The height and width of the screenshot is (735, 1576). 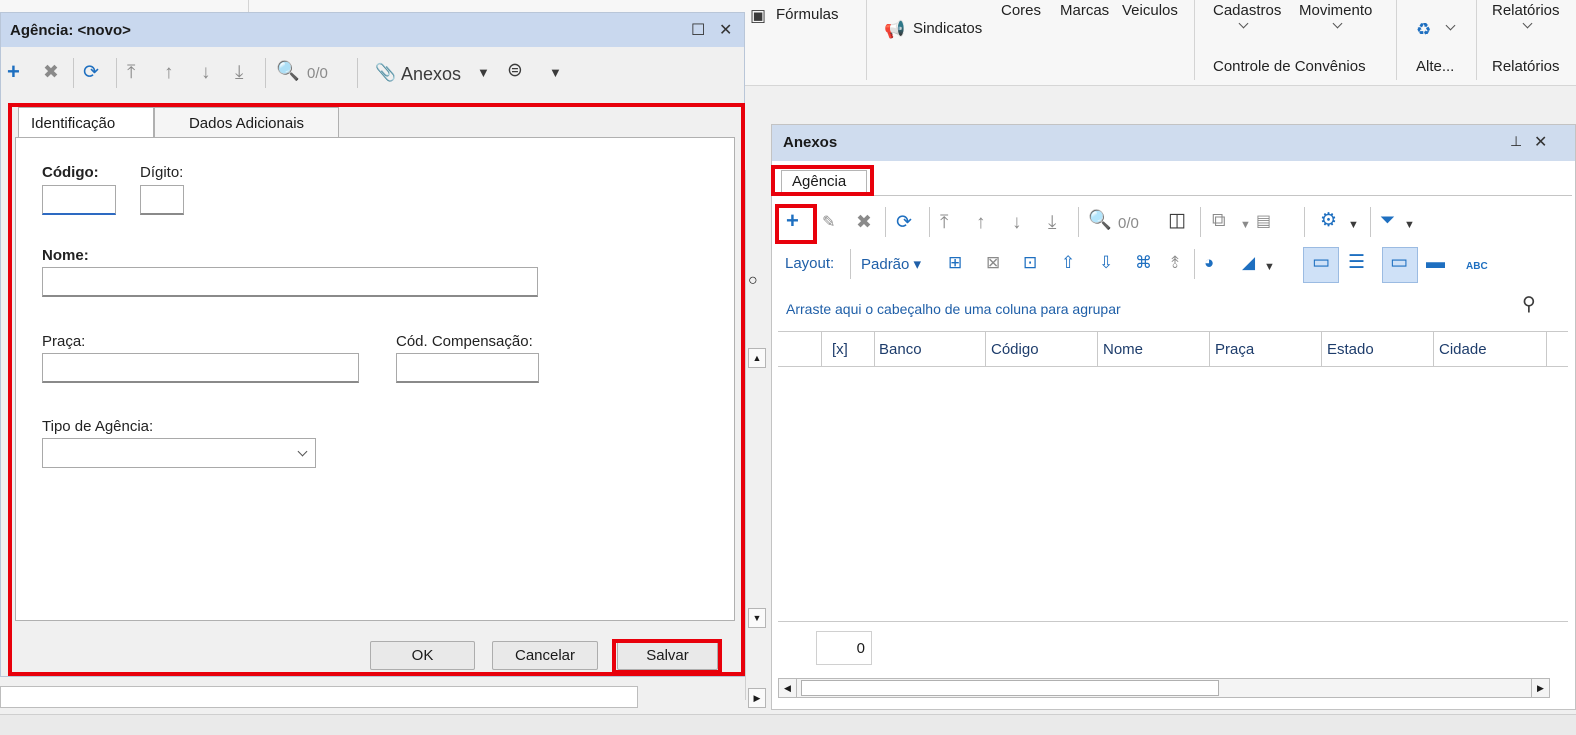 I want to click on pin-icon: ⥉, so click(x=1175, y=263).